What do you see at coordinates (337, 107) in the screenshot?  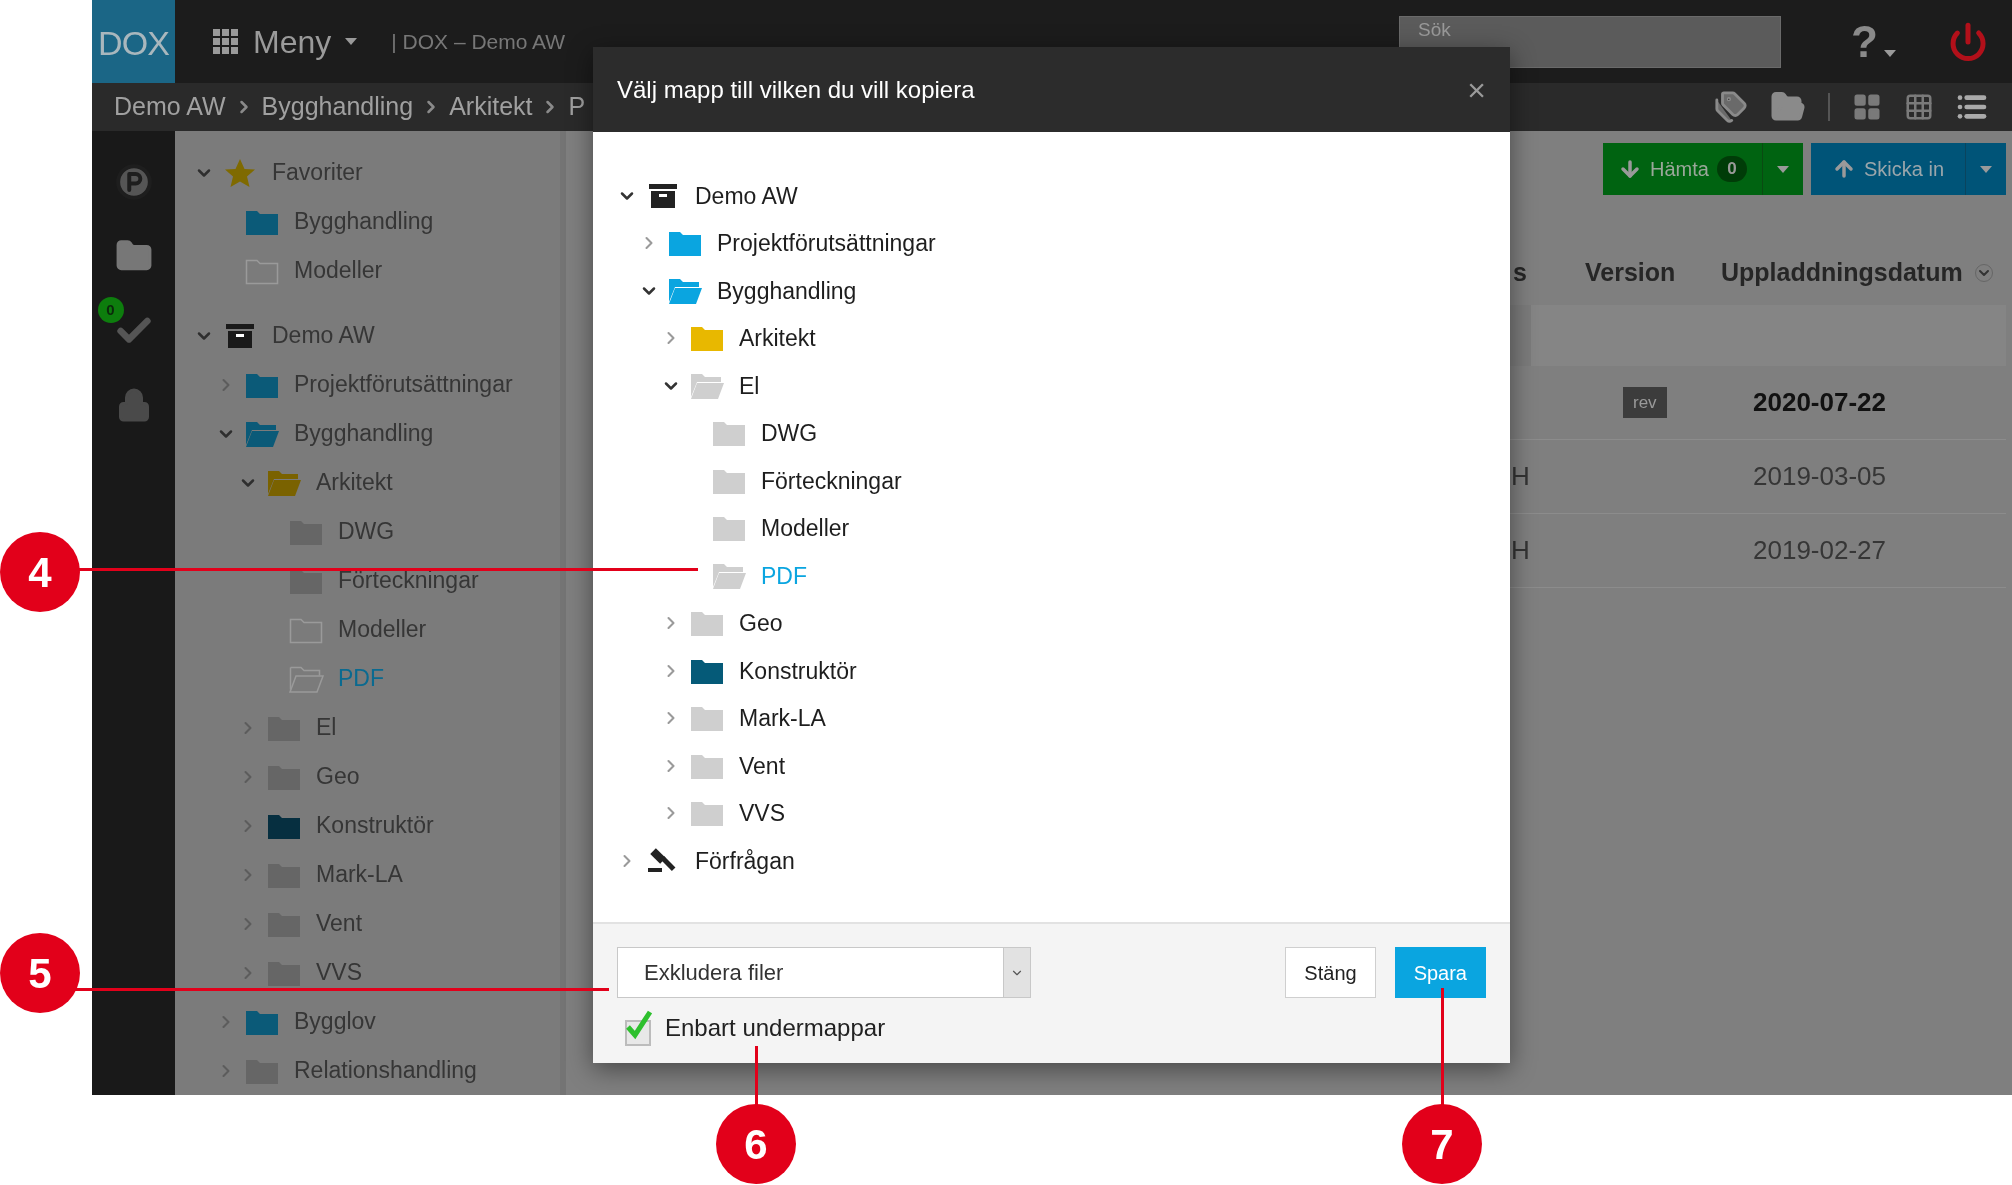 I see `breadcrumb-link: Bygghandling` at bounding box center [337, 107].